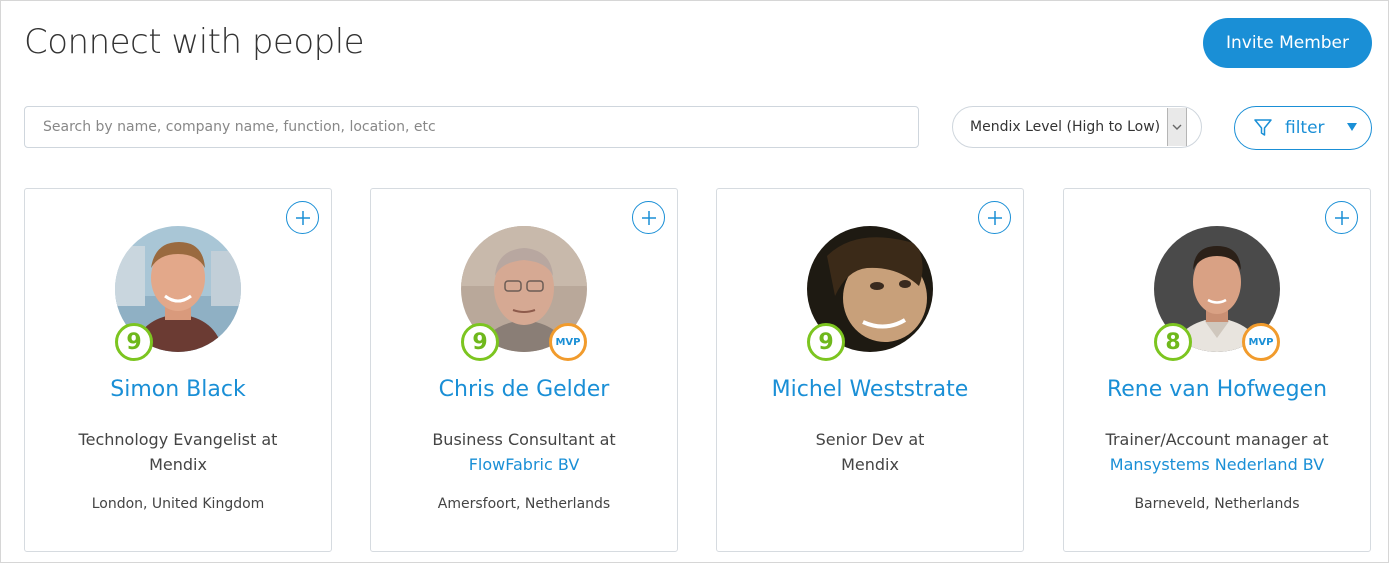 This screenshot has width=1389, height=563. What do you see at coordinates (1217, 464) in the screenshot?
I see `member-company-link: Mansystems Nederland BV` at bounding box center [1217, 464].